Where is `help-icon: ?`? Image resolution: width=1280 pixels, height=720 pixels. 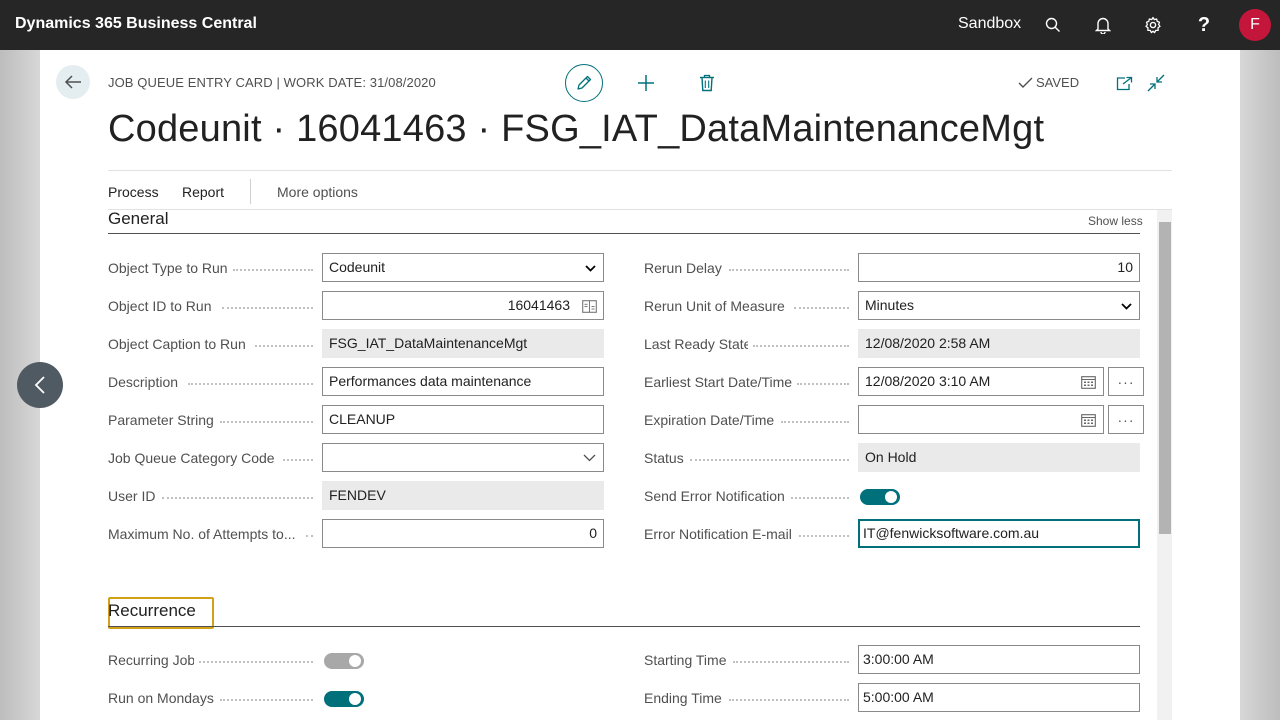 help-icon: ? is located at coordinates (1204, 25).